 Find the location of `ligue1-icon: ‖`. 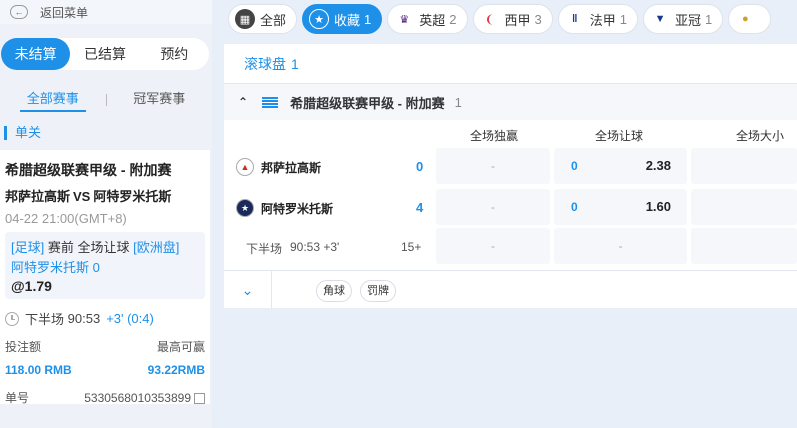

ligue1-icon: ‖ is located at coordinates (575, 19).